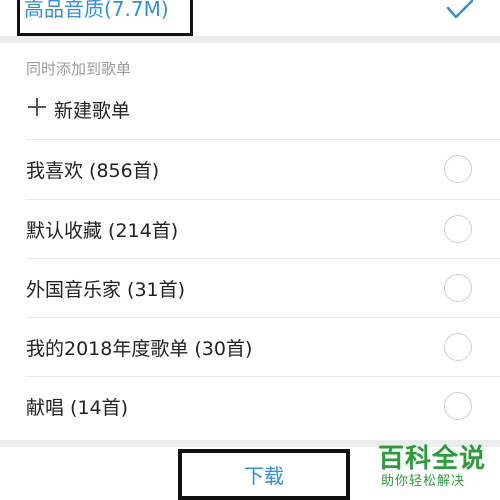  What do you see at coordinates (106, 290) in the screenshot?
I see `playlist-label: 外国音乐家 (31首)` at bounding box center [106, 290].